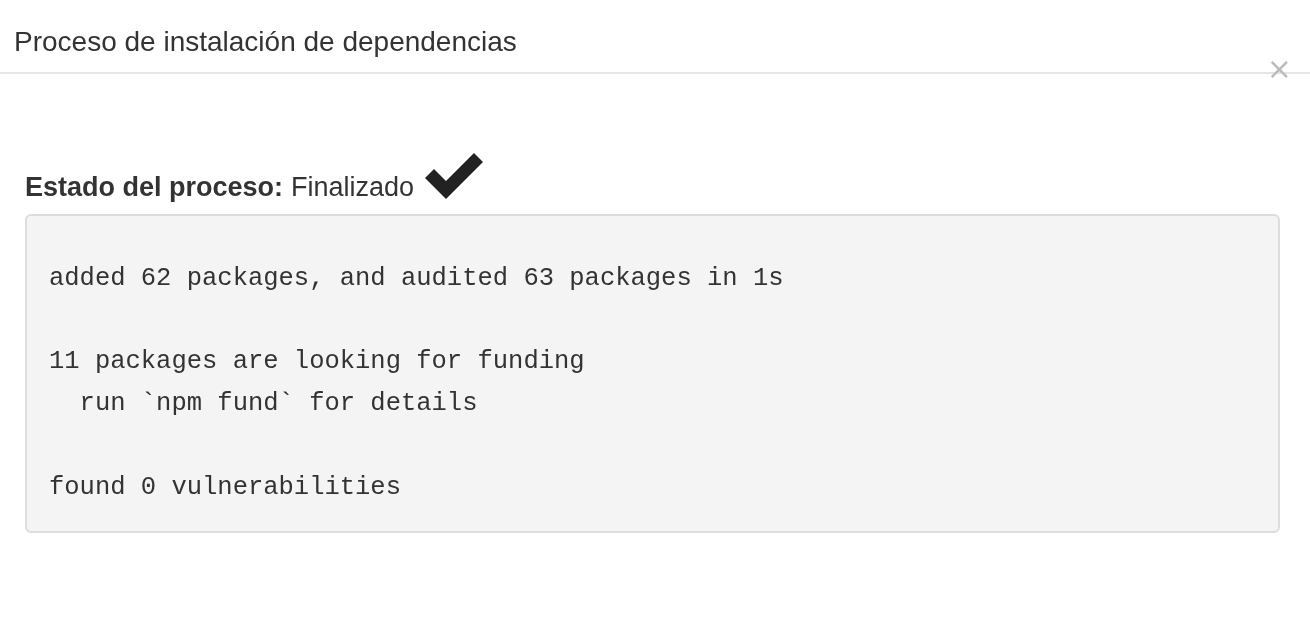 This screenshot has height=640, width=1310. What do you see at coordinates (265, 42) in the screenshot?
I see `dialog-title: Proceso de instalación de dependencias` at bounding box center [265, 42].